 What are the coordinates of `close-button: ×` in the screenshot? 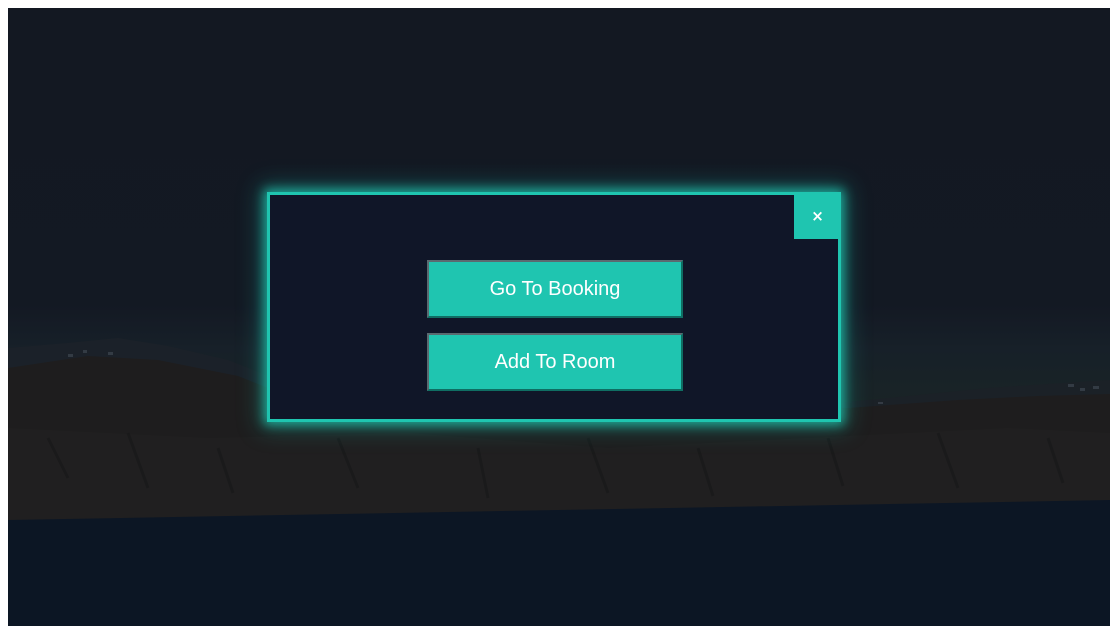 It's located at (817, 215).